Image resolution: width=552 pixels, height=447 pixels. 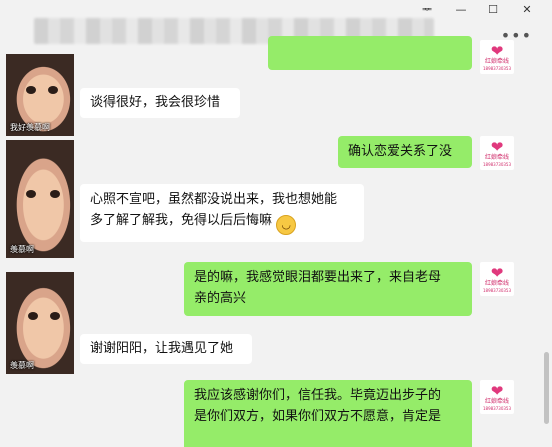 I want to click on message-text-line: 是的嘛，我感觉眼泪都要出来了，来自老母, so click(x=318, y=277).